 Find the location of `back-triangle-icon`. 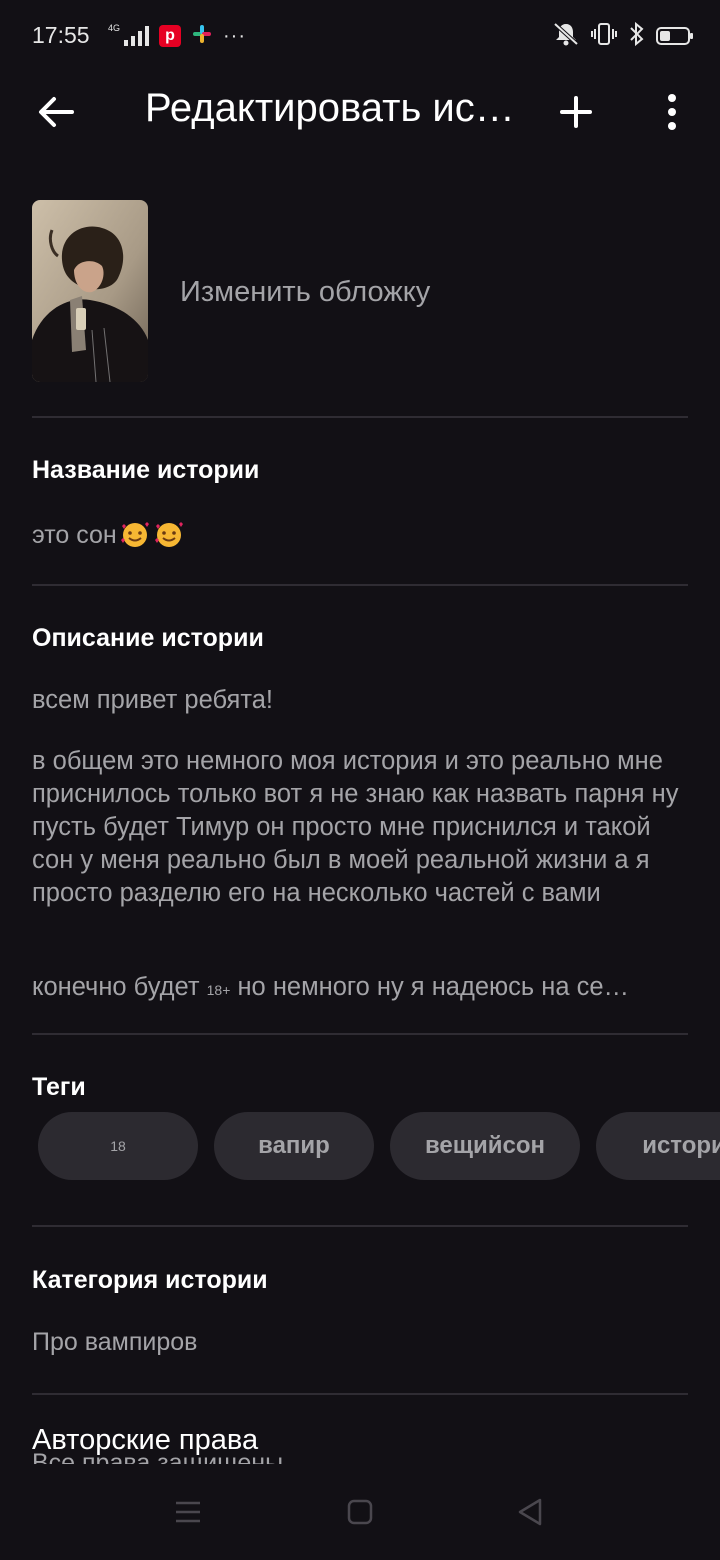

back-triangle-icon is located at coordinates (530, 1512).